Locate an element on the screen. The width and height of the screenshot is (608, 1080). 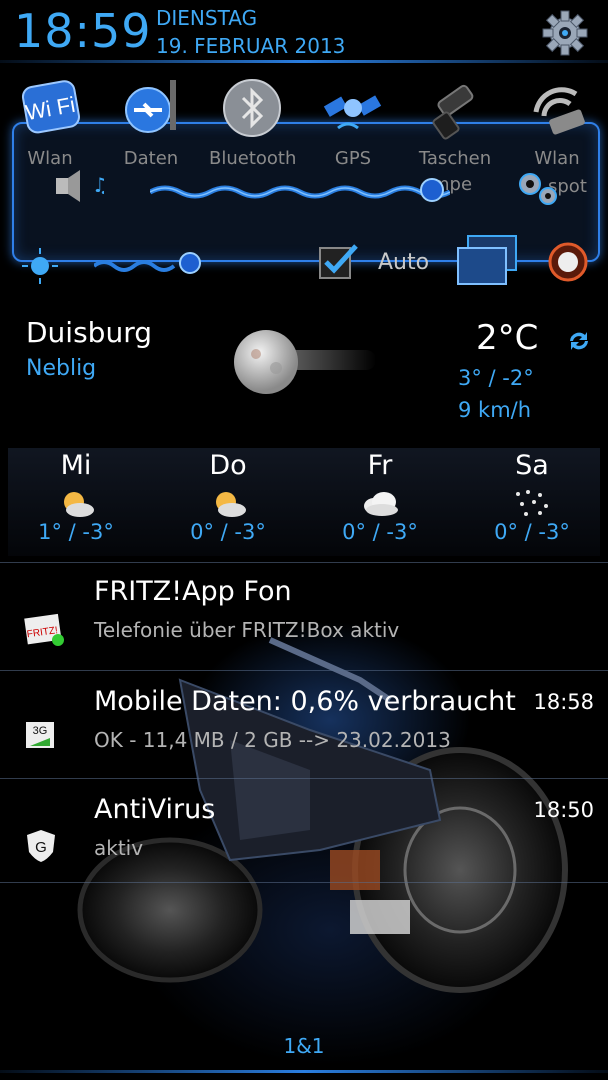
weekday: DIENSTAG is located at coordinates (207, 18).